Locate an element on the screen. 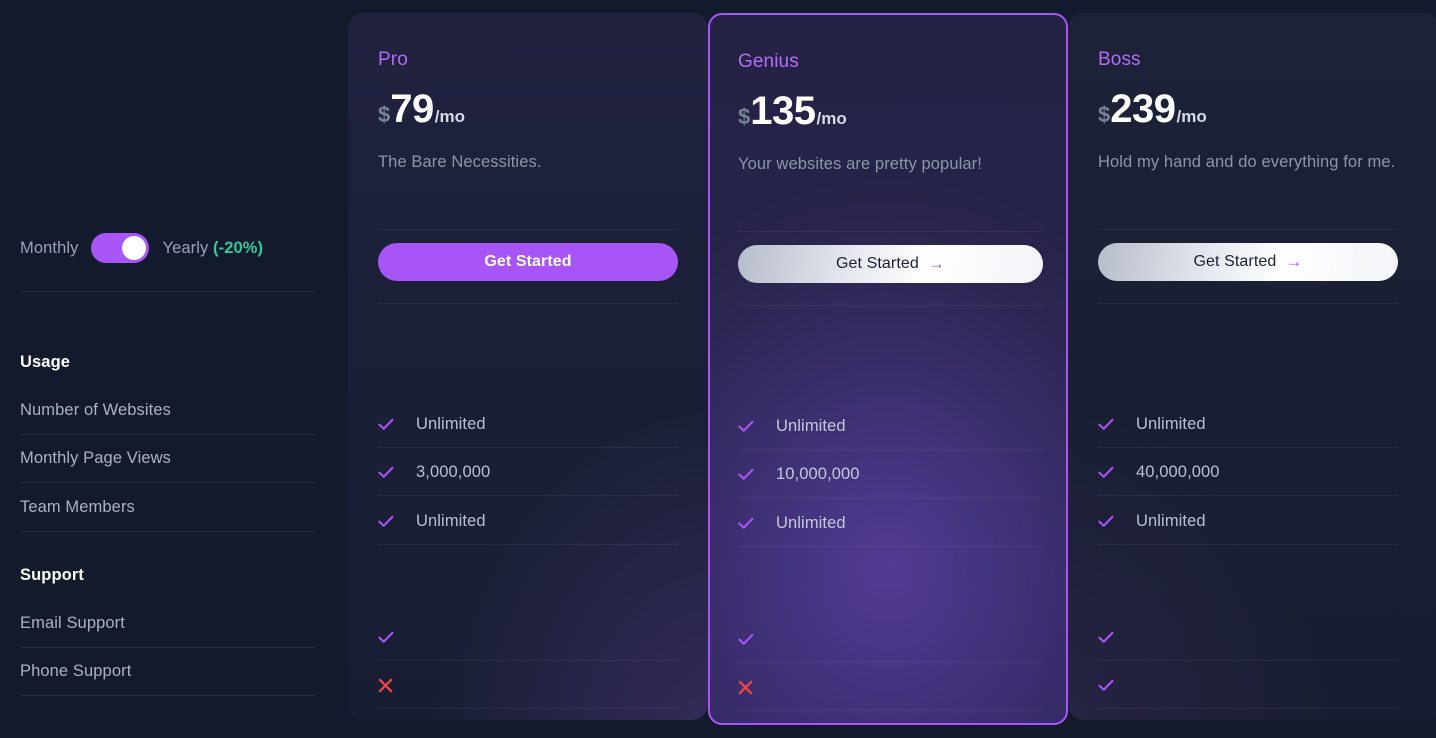 This screenshot has height=738, width=1436. feature-row: 3,000,000 is located at coordinates (528, 472).